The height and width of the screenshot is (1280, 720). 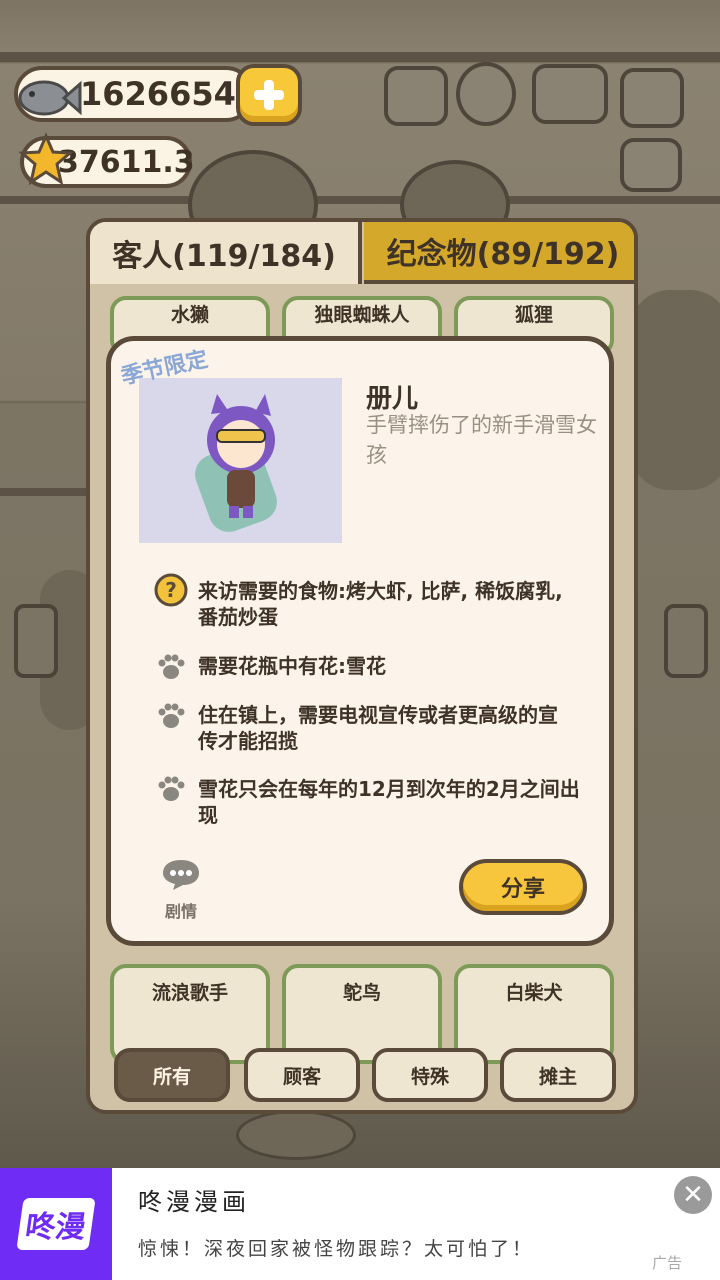 I want to click on story-button: 剧情, so click(x=181, y=890).